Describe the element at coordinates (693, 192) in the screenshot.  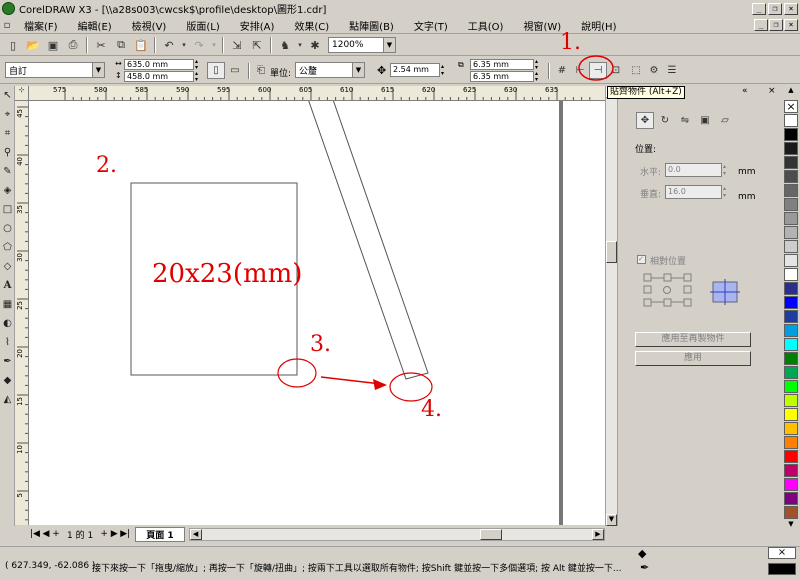
I see `vertical-field: 16.0` at that location.